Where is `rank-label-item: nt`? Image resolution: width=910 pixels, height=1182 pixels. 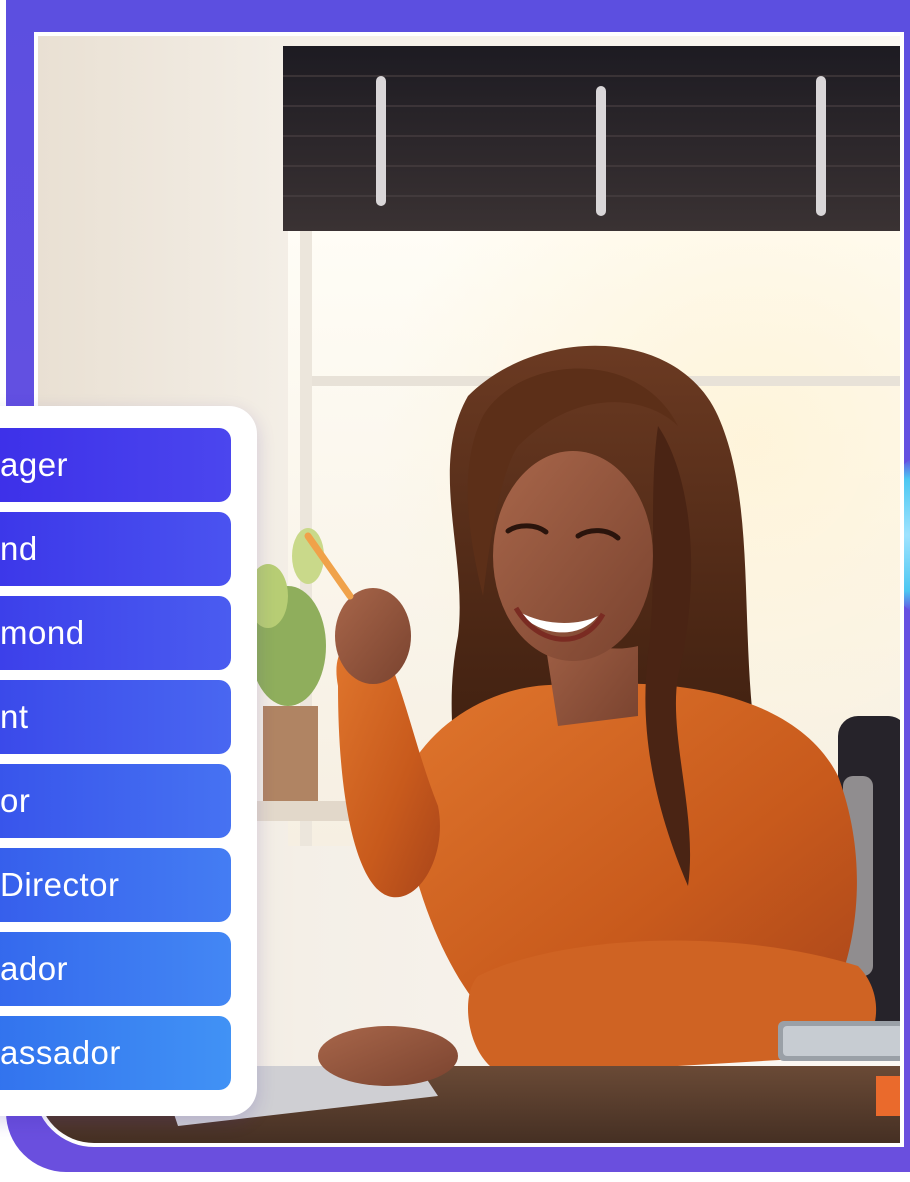
rank-label-item: nt is located at coordinates (115, 717).